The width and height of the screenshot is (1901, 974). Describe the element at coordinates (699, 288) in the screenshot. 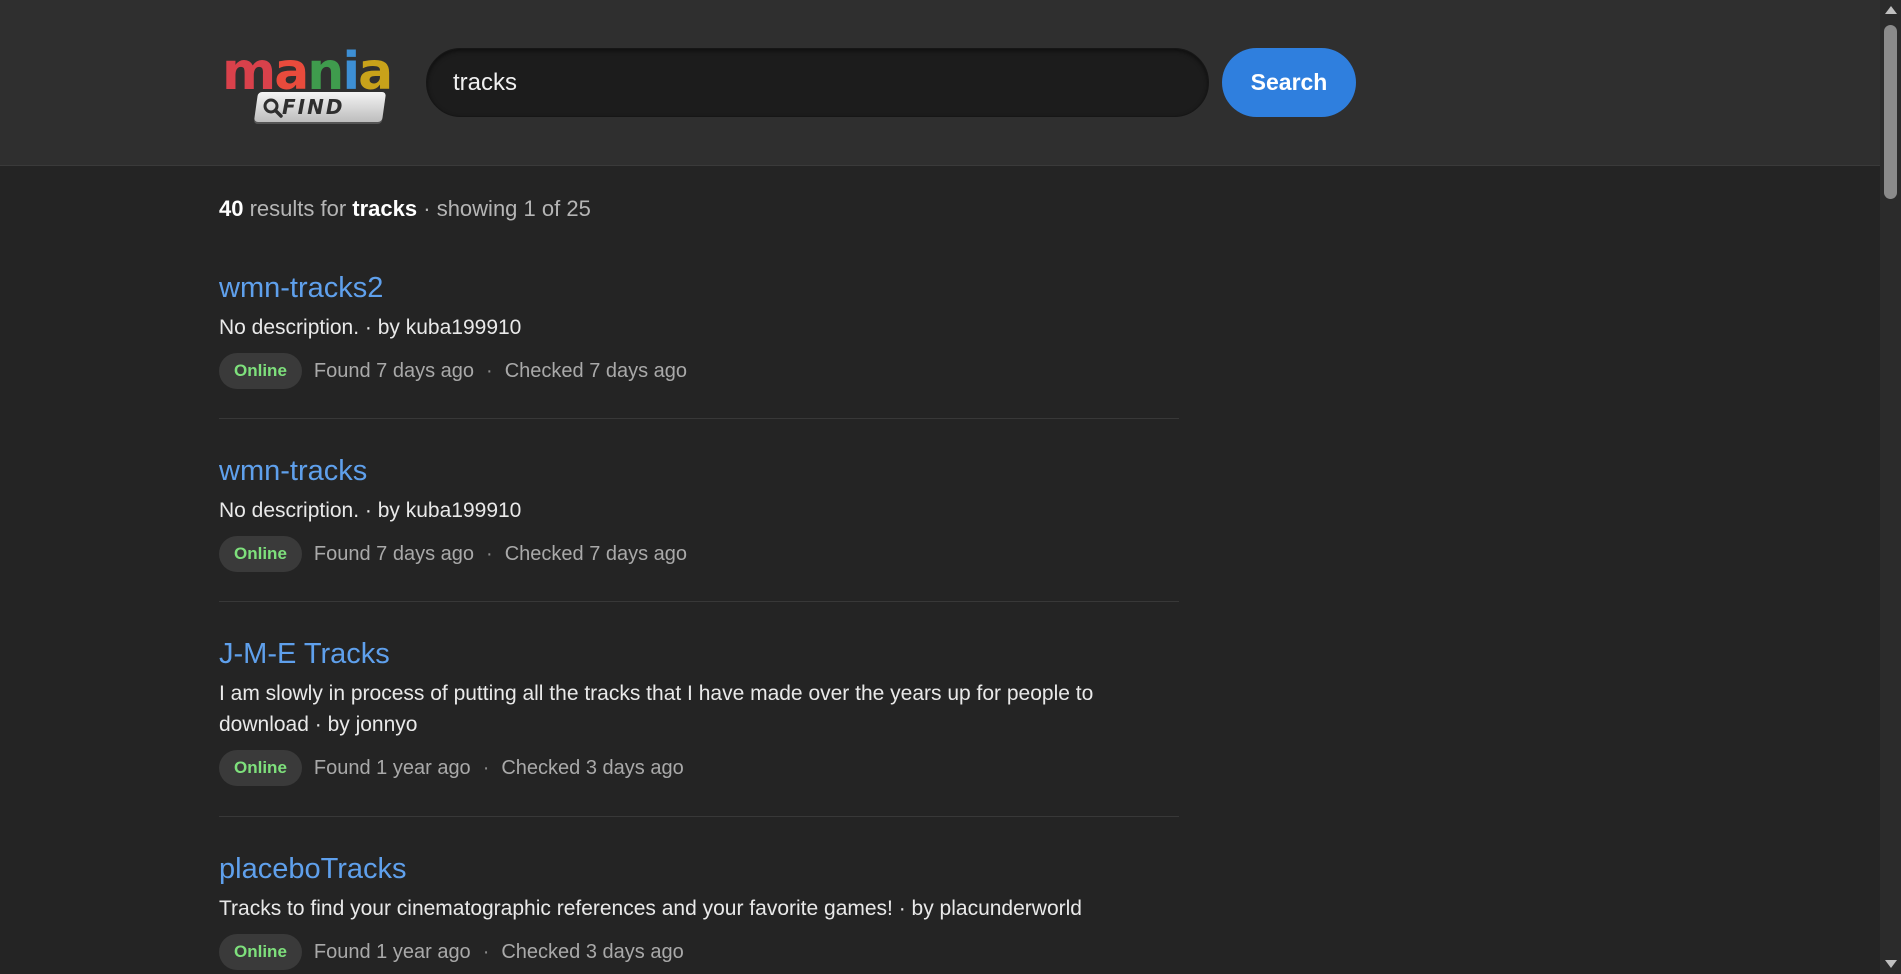

I see `result-title-link: wmn-tracks2` at that location.